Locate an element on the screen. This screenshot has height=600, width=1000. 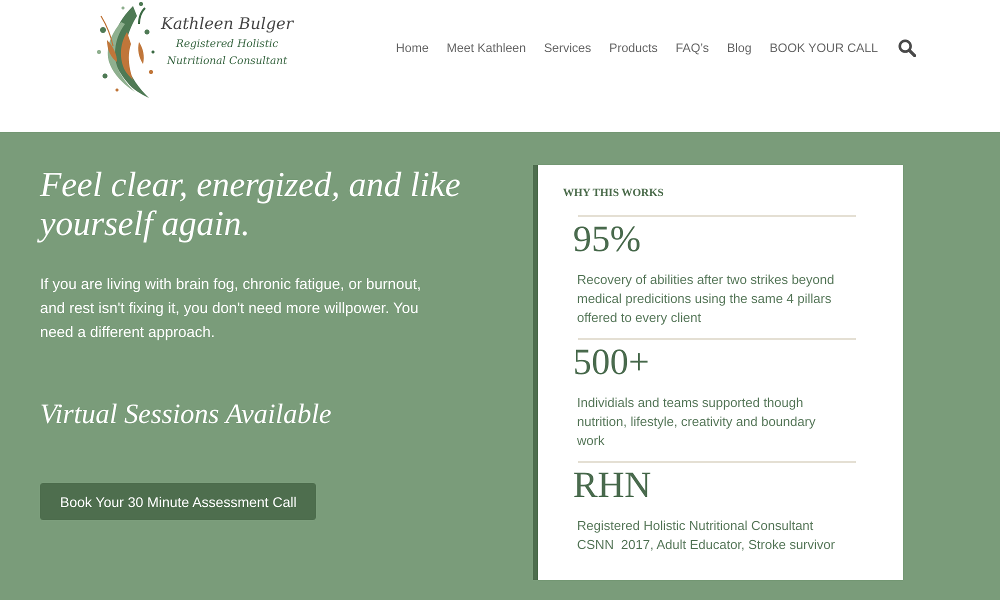
stat-description: Recovery of abilities after two strikes beyond medical predicitions using the same 4 pillars offered to every client is located at coordinates (706, 299).